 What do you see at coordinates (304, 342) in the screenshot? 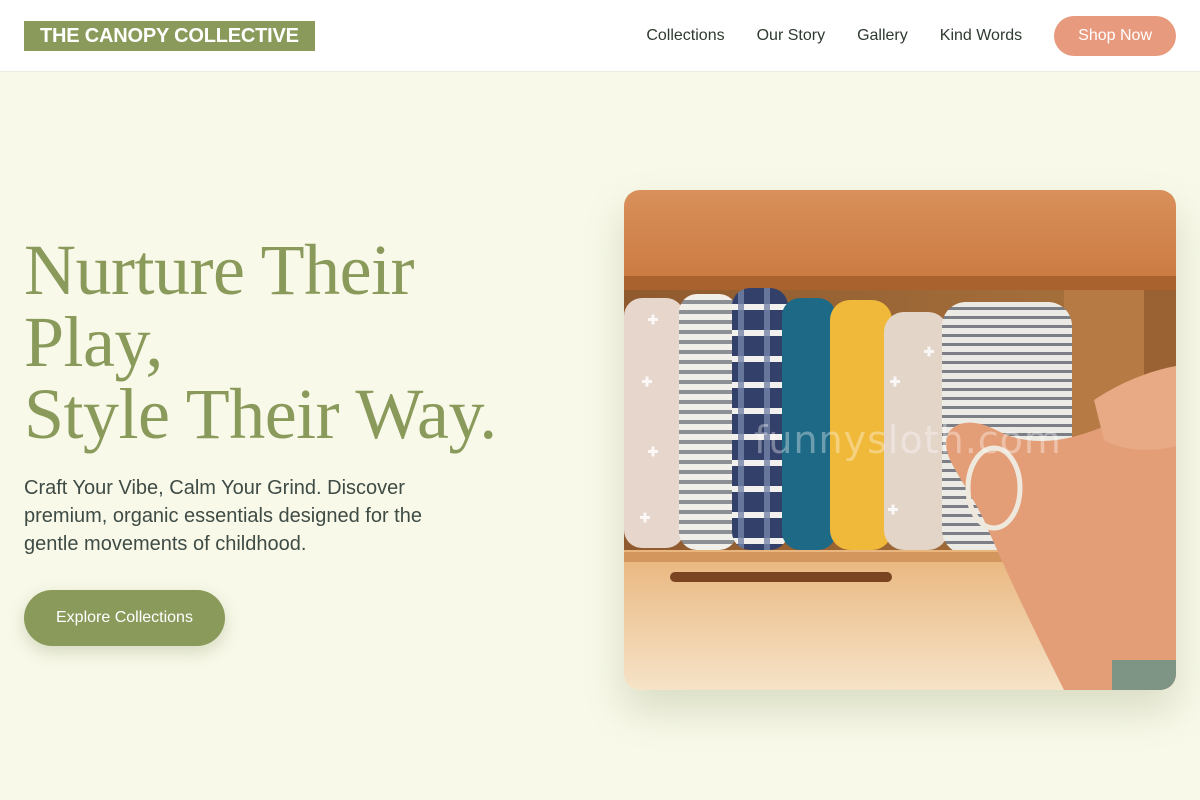
I see `hero-title: Nurture Their Play, Style Their Way.` at bounding box center [304, 342].